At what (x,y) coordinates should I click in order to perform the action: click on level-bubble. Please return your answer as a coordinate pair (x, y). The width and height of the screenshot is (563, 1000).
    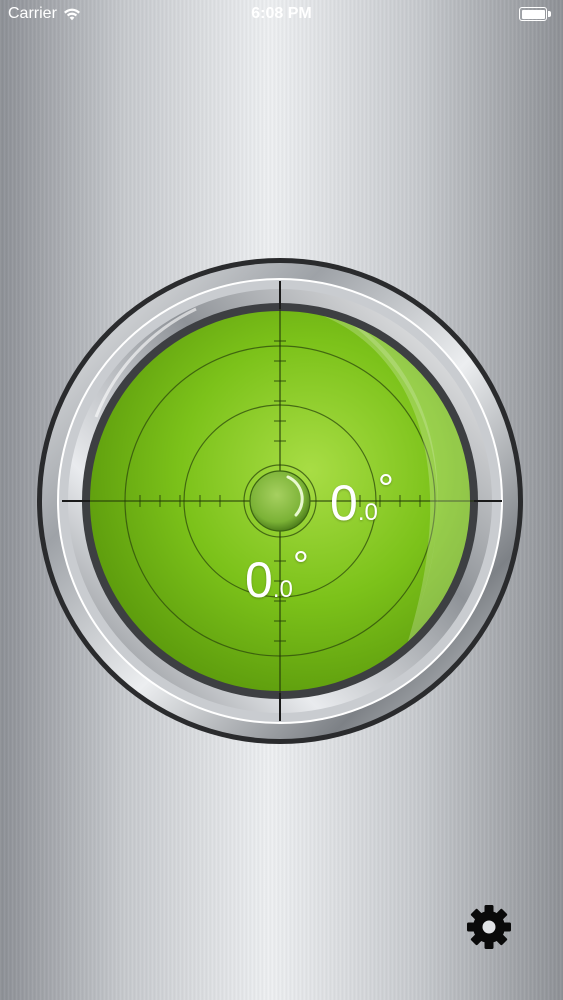
    Looking at the image, I should click on (280, 501).